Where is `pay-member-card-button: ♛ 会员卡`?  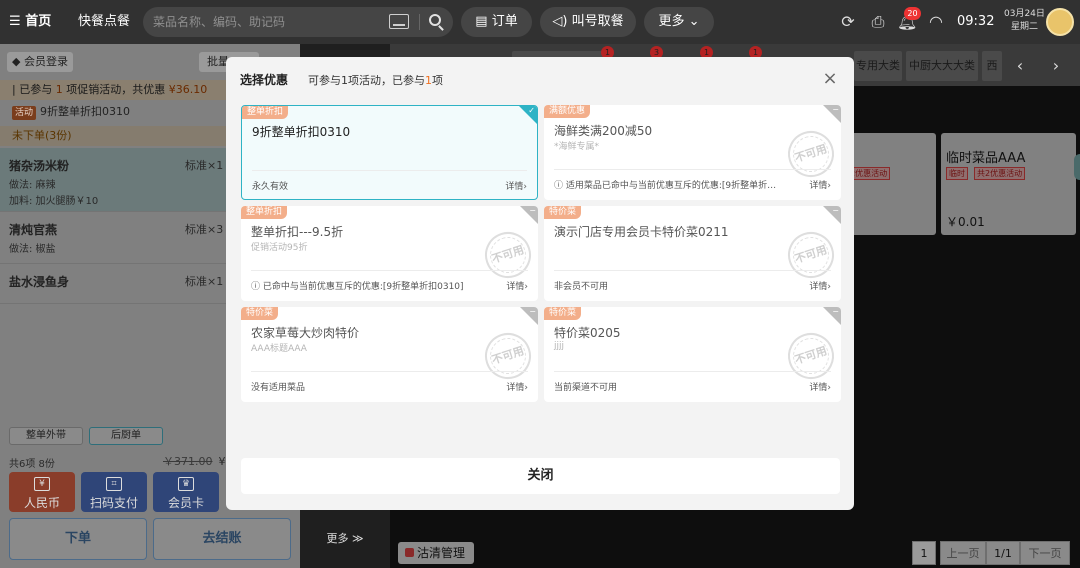
pay-member-card-button: ♛ 会员卡 is located at coordinates (186, 492).